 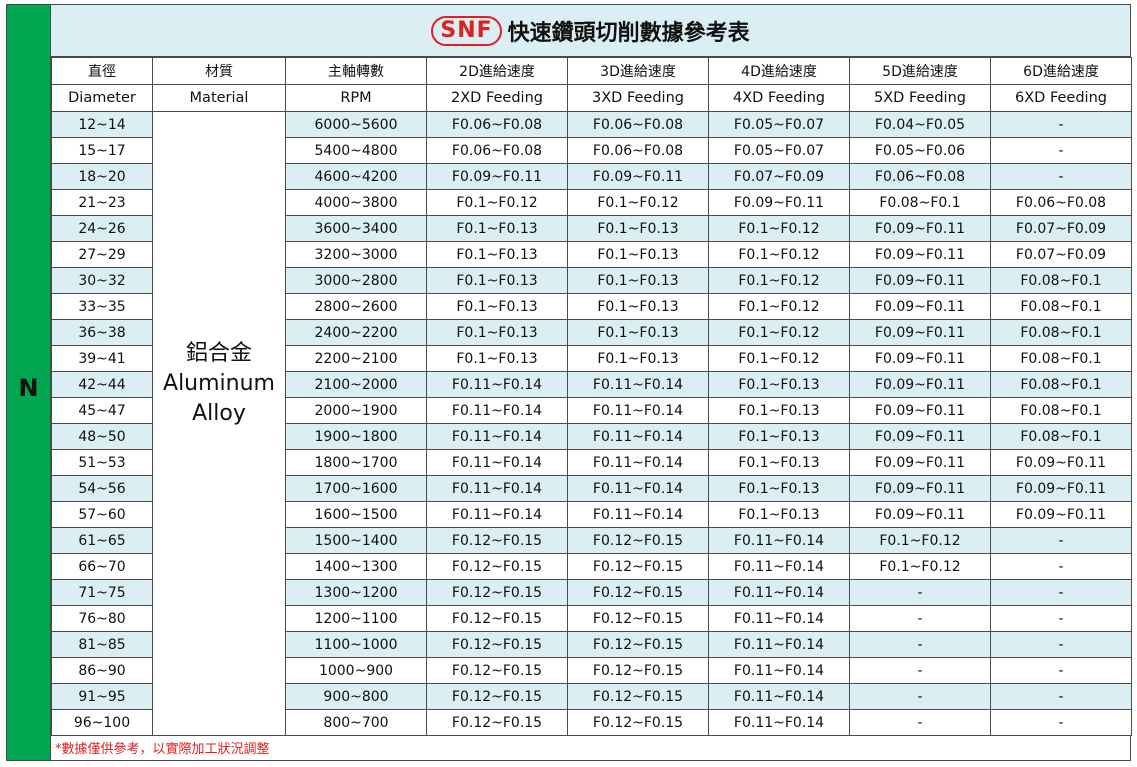 What do you see at coordinates (356, 280) in the screenshot?
I see `cell-rpm: 3000~2800` at bounding box center [356, 280].